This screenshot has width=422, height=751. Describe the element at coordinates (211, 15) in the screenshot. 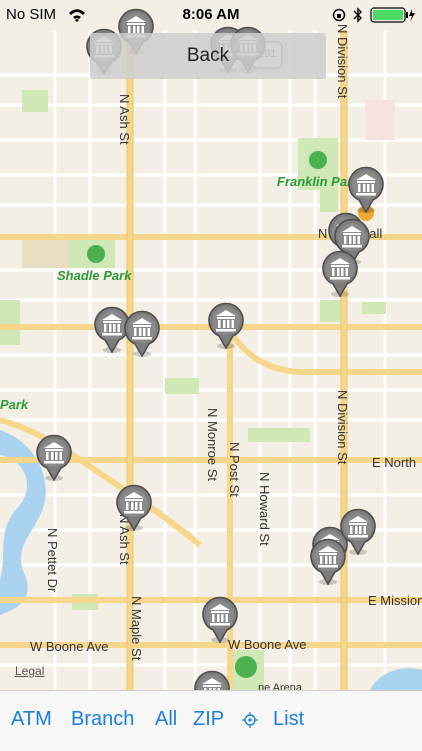

I see `status-bar: No SIM 8:06 AM` at that location.